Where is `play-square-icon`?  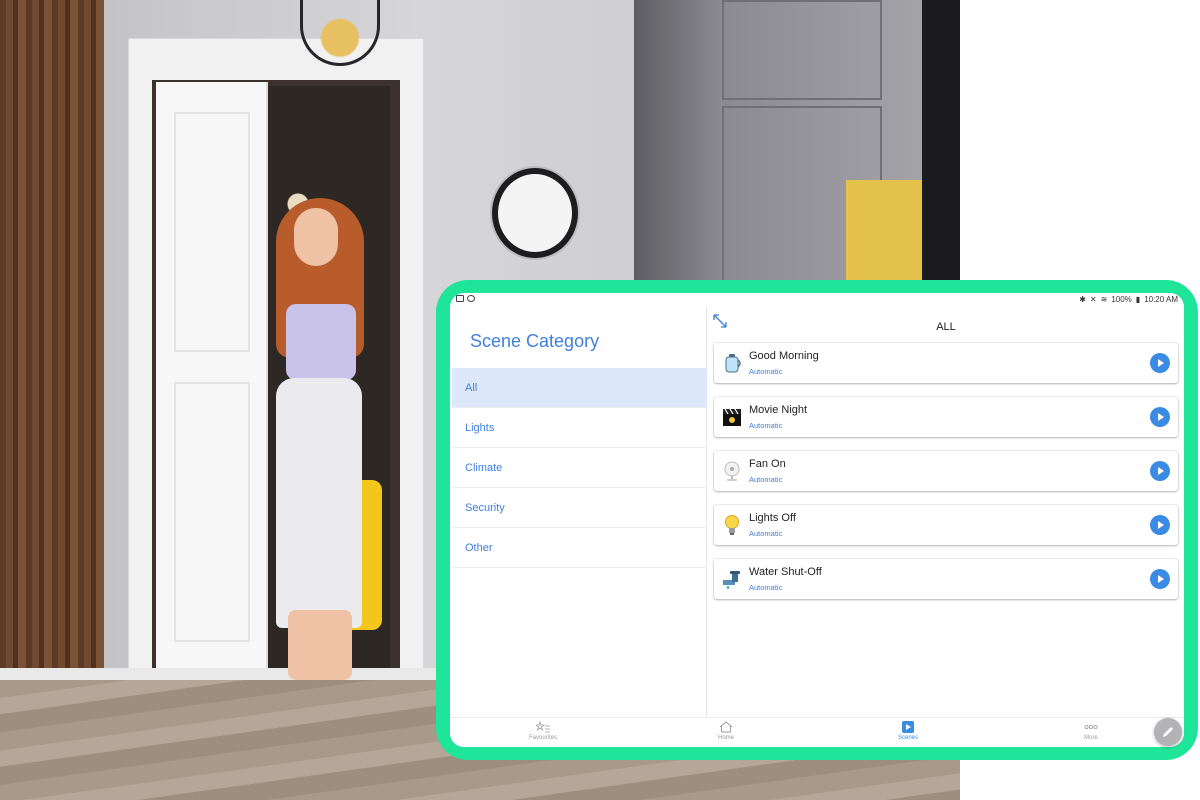
play-square-icon is located at coordinates (908, 727).